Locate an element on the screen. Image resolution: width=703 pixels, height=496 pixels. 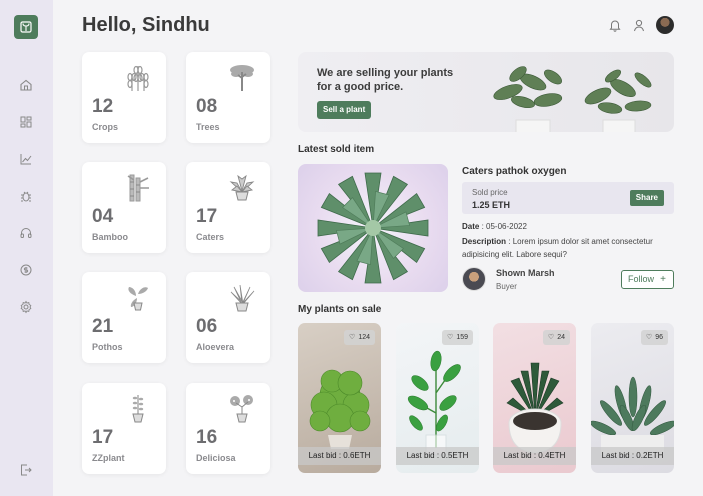
stat-label: Caters is located at coordinates (210, 237).